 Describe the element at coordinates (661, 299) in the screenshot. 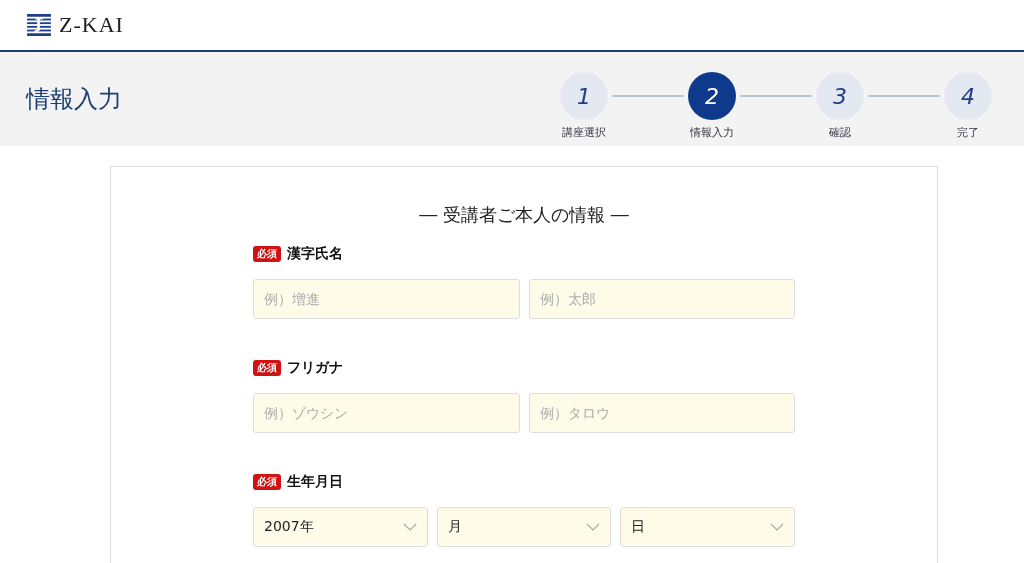

I see `input-field: 例）太郎` at that location.